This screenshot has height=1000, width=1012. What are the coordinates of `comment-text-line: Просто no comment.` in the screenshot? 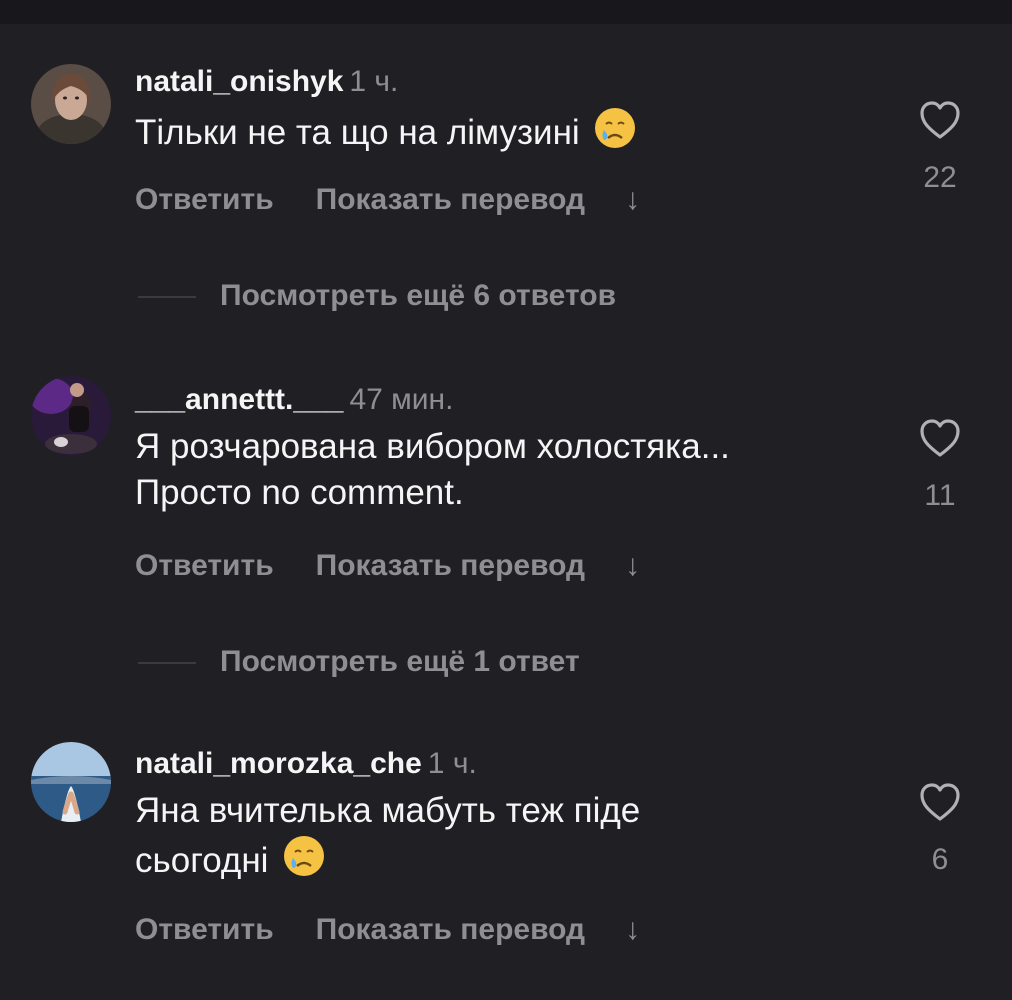 It's located at (299, 492).